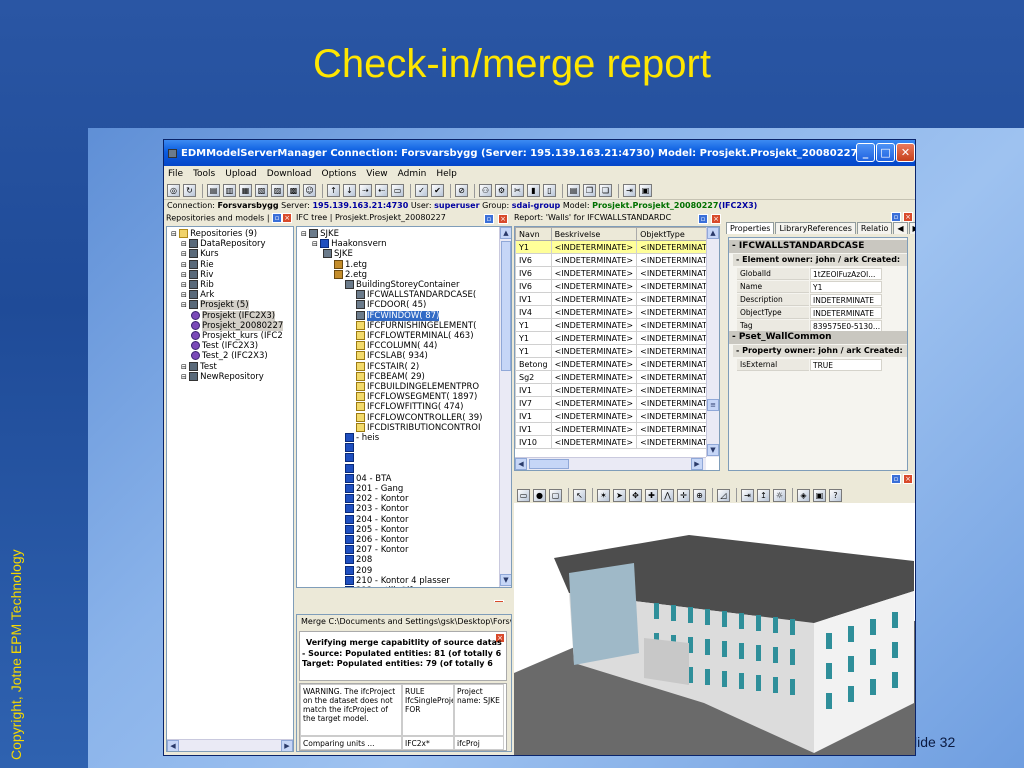  What do you see at coordinates (501, 190) in the screenshot?
I see `settings-icon: ⚙` at bounding box center [501, 190].